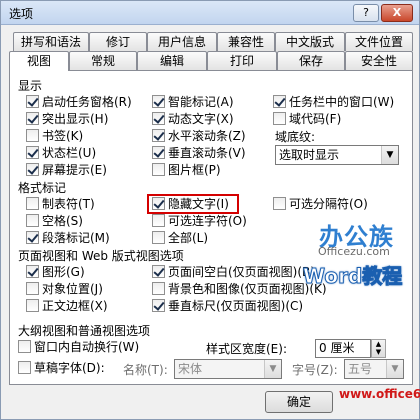  Describe the element at coordinates (233, 273) in the screenshot. I see `checkbox-white-space: 页面间空白(仅页面视图)(B)` at that location.